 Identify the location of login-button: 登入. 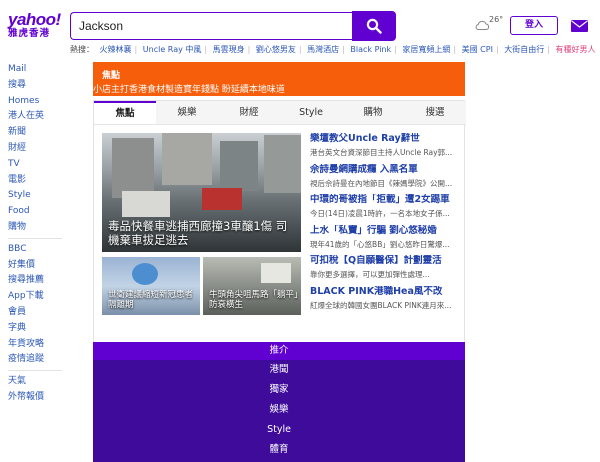
(534, 25).